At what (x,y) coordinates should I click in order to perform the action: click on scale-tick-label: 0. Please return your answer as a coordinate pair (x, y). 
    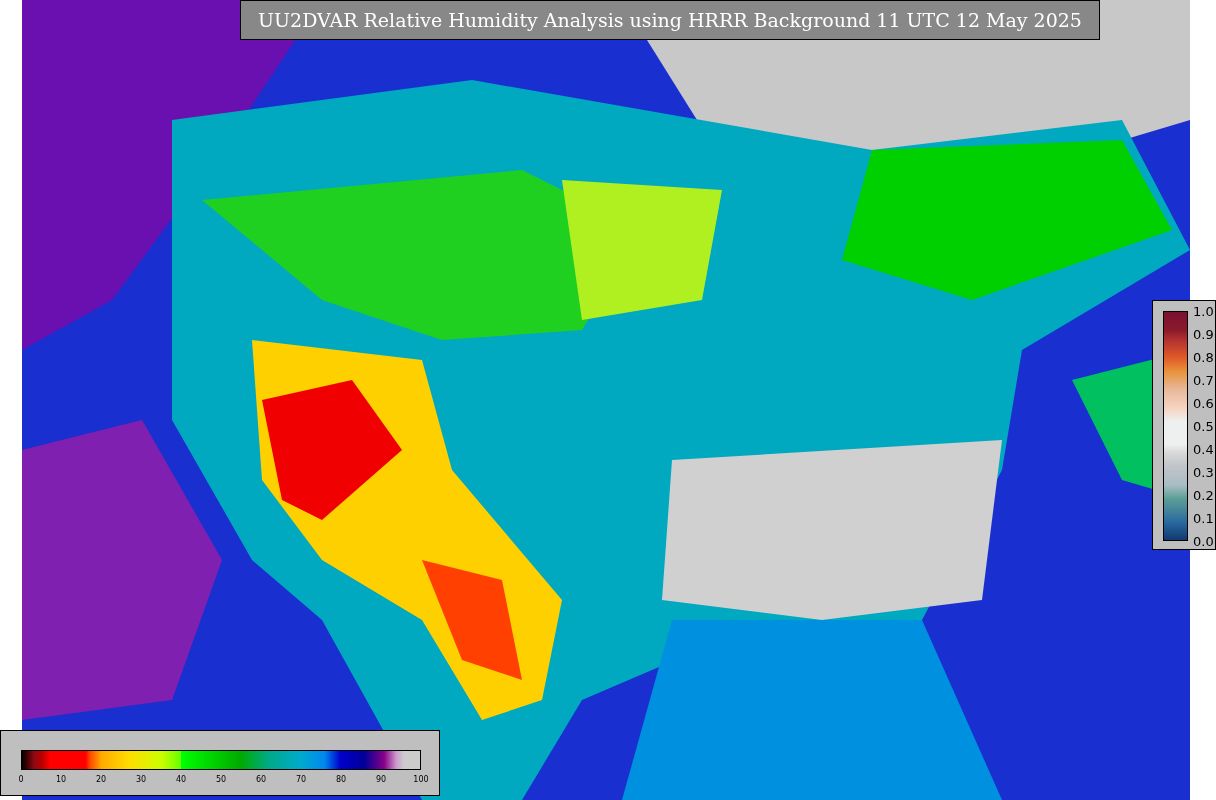
    Looking at the image, I should click on (21, 780).